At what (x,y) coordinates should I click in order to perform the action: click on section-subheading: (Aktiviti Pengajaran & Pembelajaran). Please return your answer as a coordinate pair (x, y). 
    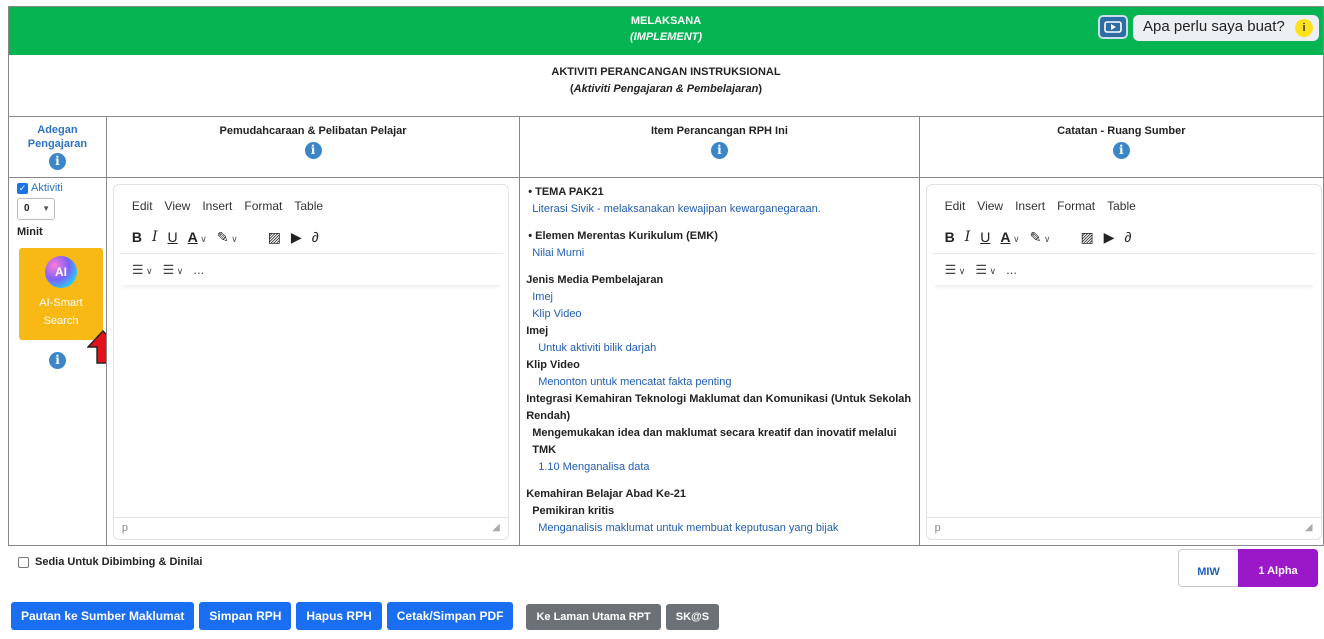
    Looking at the image, I should click on (666, 89).